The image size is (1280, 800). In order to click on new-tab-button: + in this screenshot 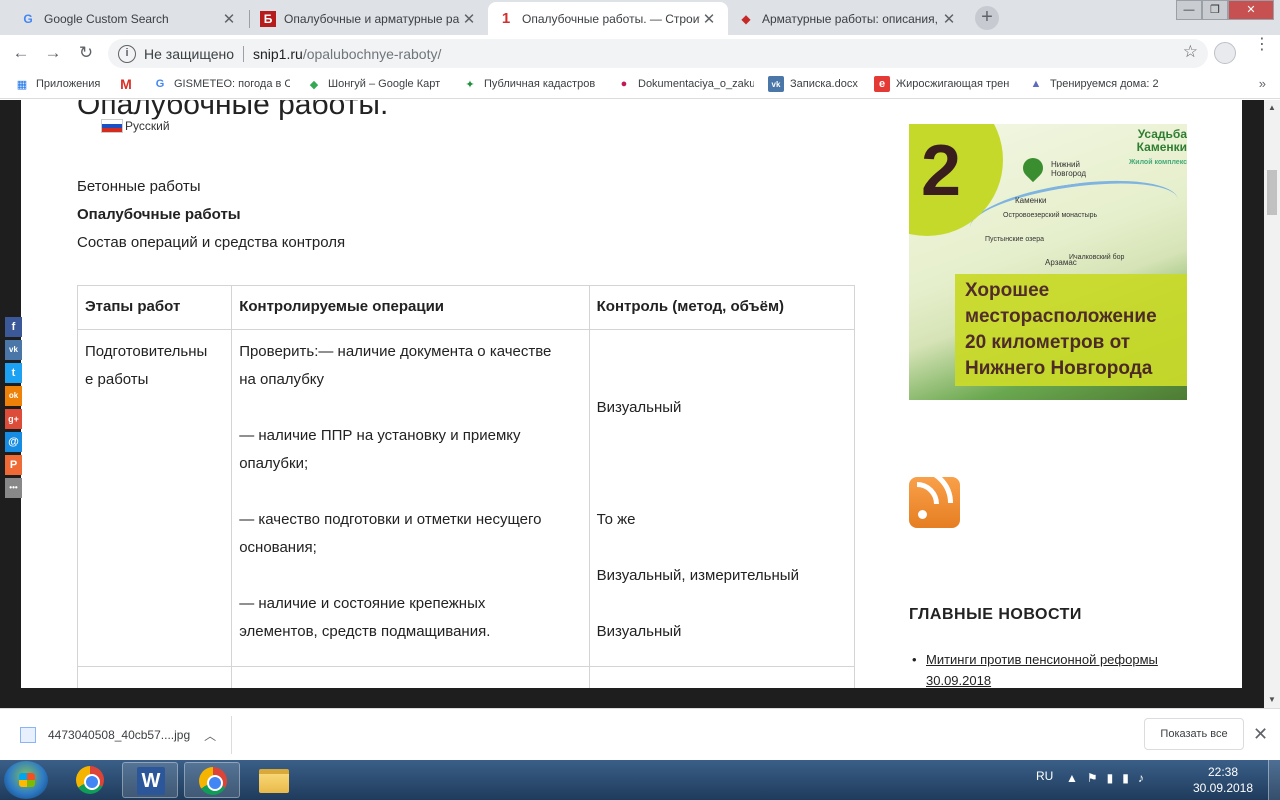, I will do `click(987, 18)`.